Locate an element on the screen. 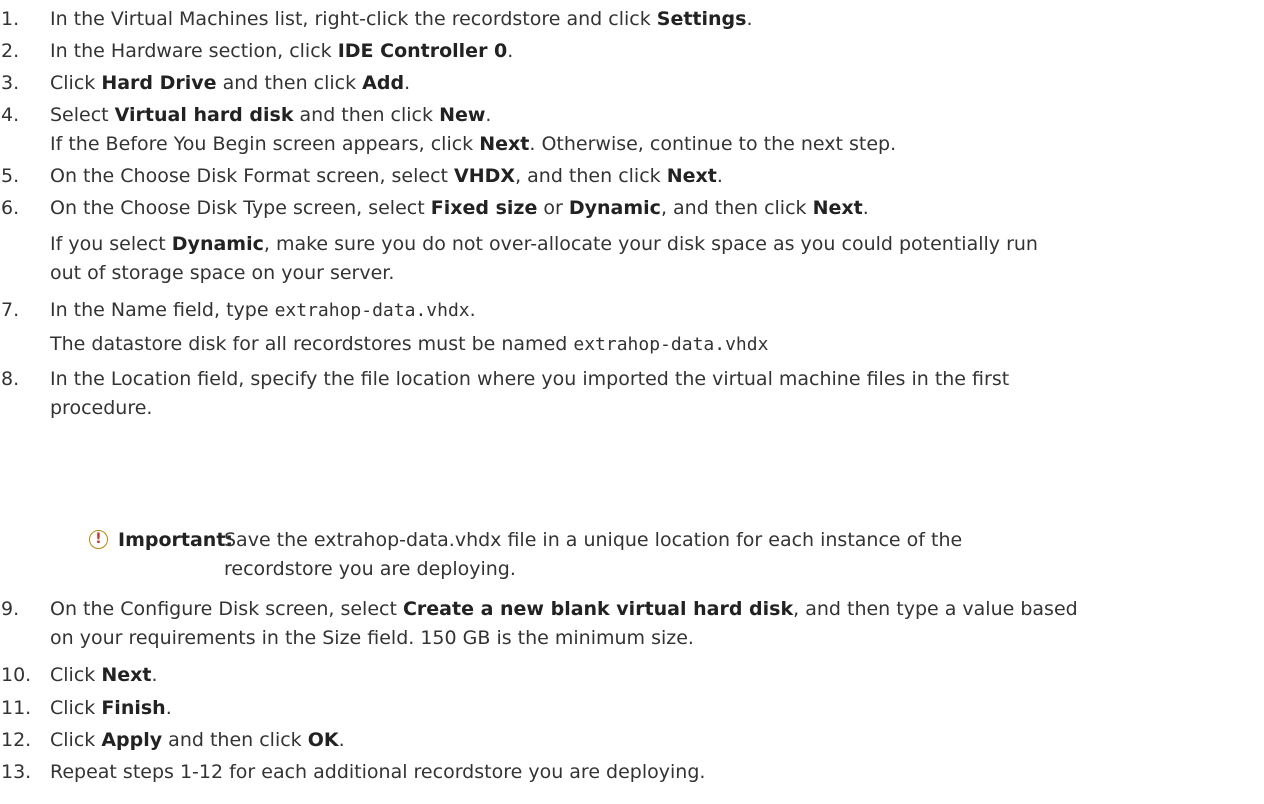 The width and height of the screenshot is (1264, 804). step-number: 12. is located at coordinates (16, 740).